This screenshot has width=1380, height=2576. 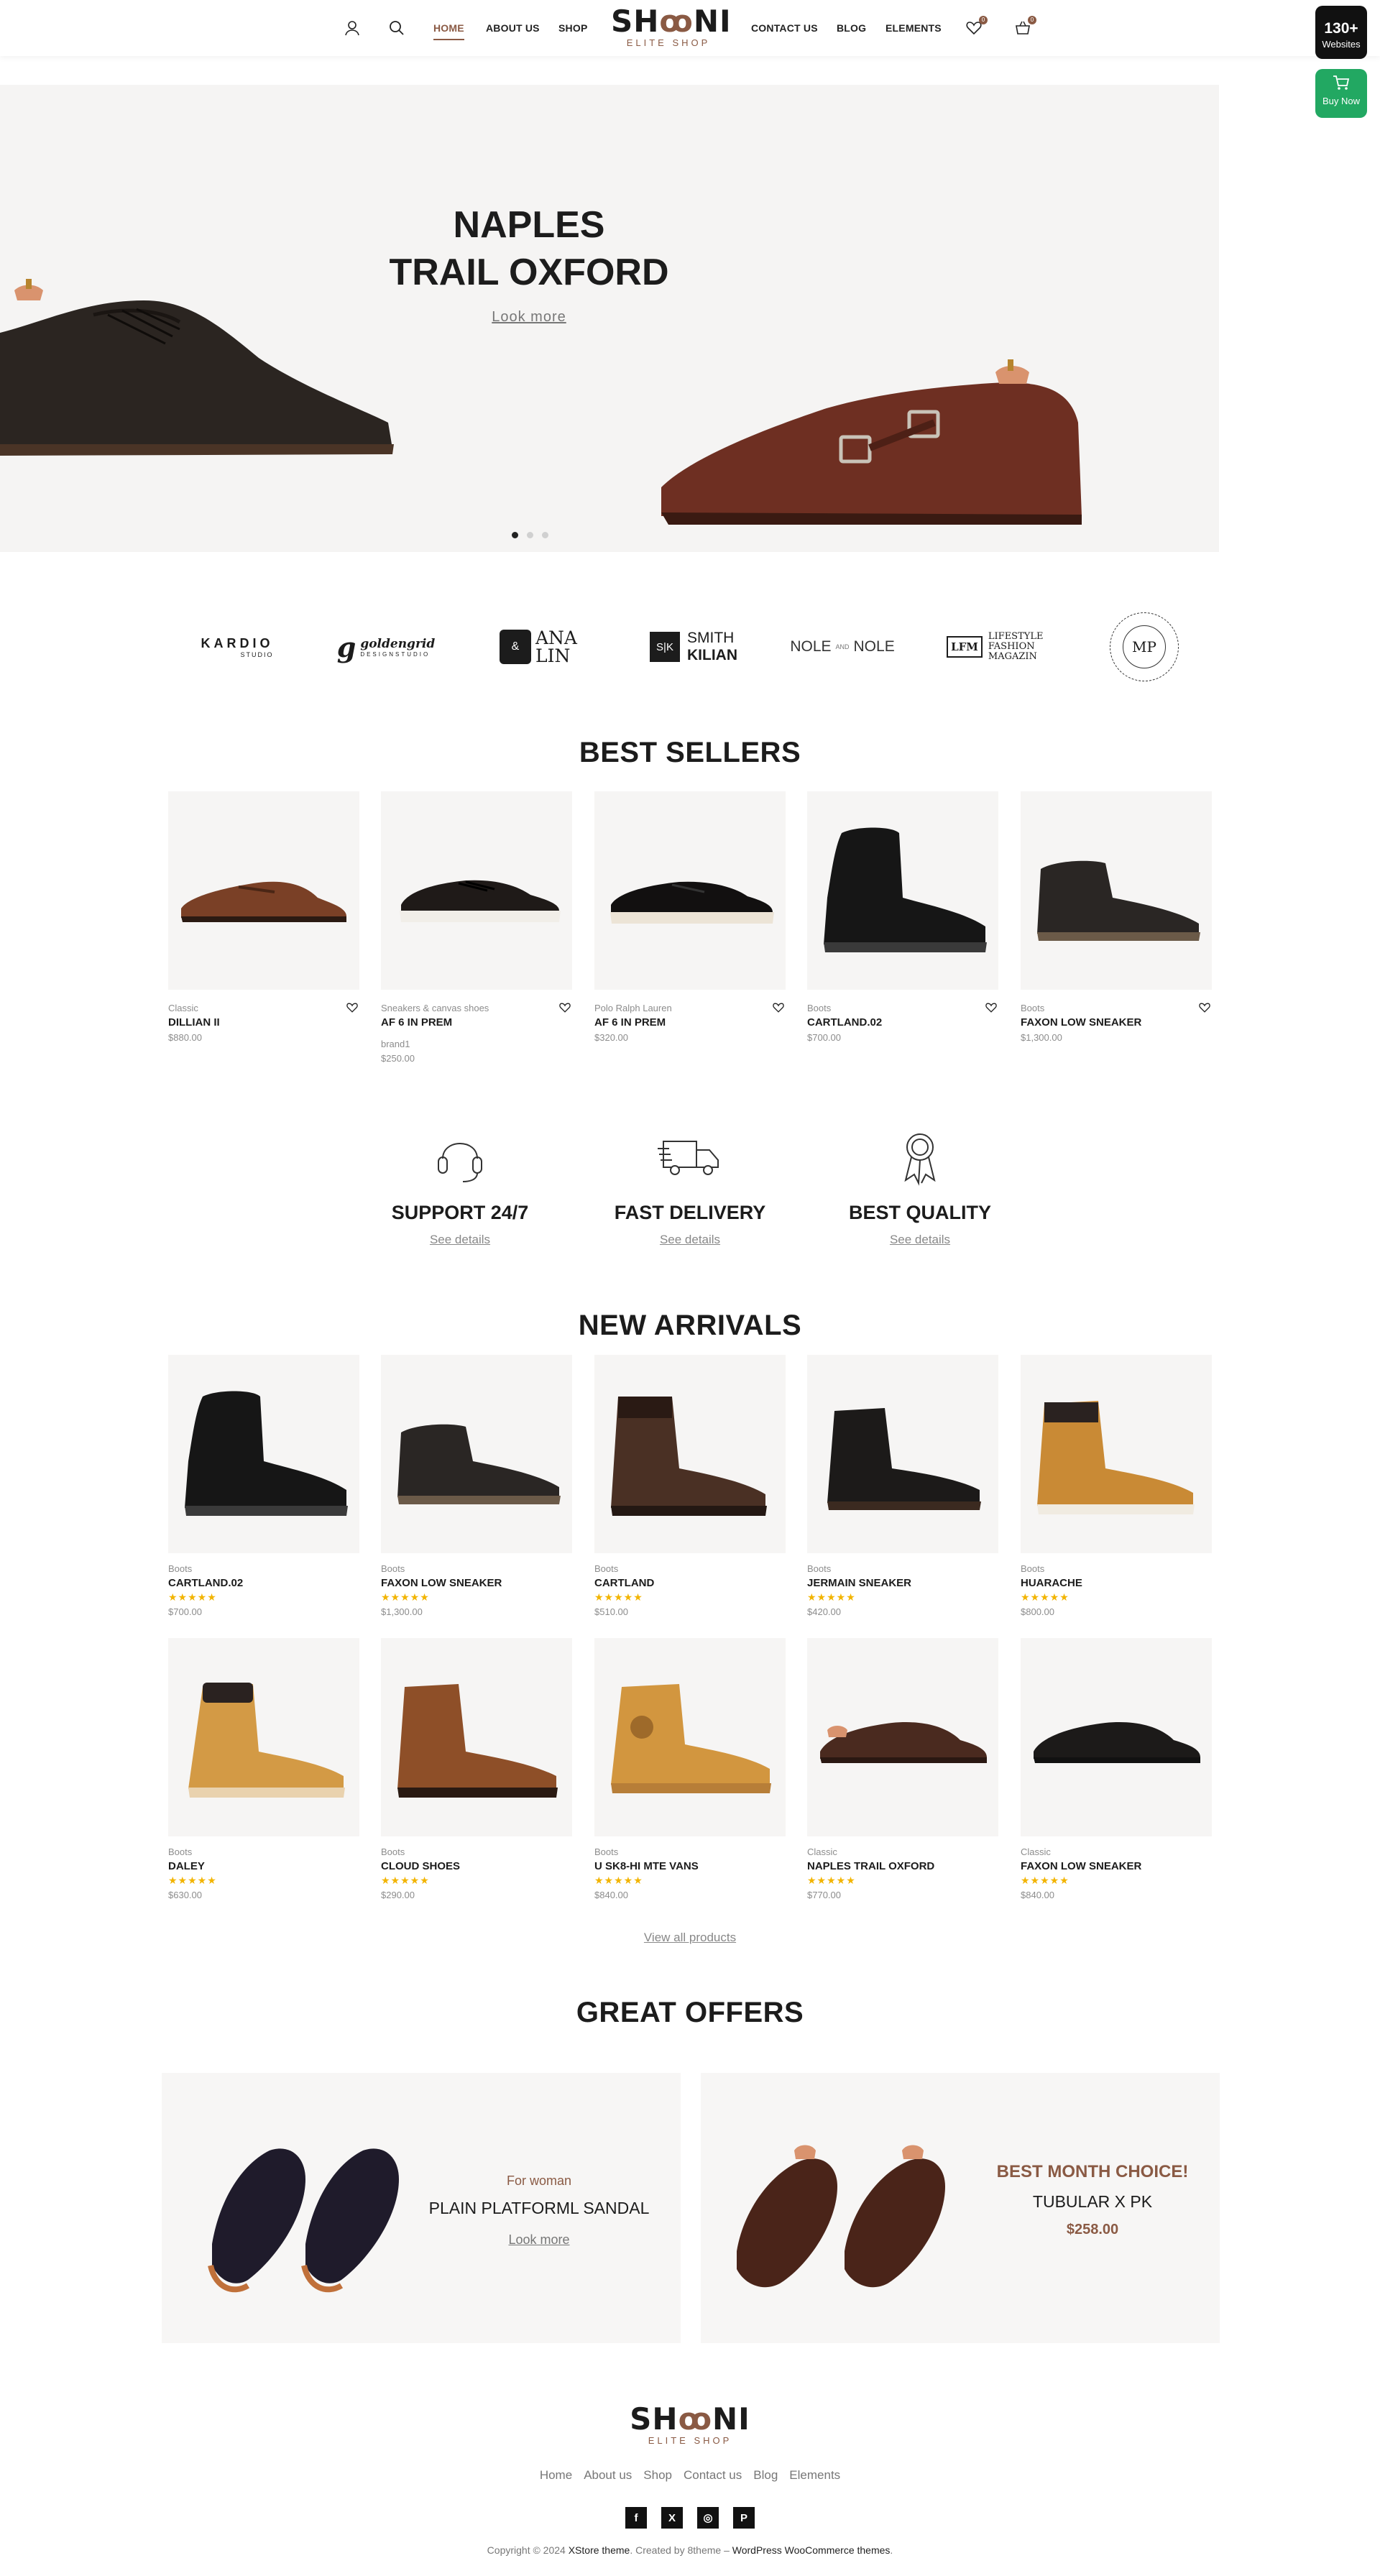 I want to click on product-card: Boots HUARACHE ★★★★★ $800.00, so click(x=1116, y=1486).